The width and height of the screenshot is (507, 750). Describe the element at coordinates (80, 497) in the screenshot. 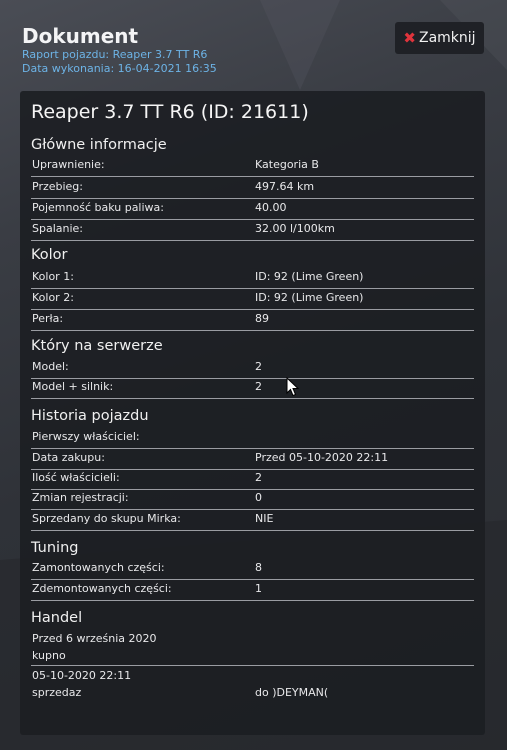

I see `row-key: Zmian rejestracji:` at that location.